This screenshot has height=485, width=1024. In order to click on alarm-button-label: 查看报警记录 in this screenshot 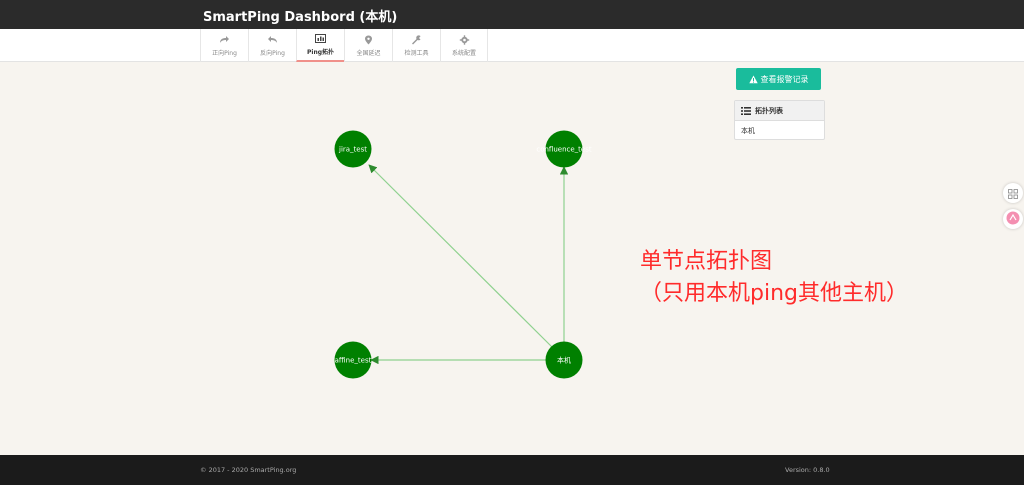, I will do `click(784, 79)`.